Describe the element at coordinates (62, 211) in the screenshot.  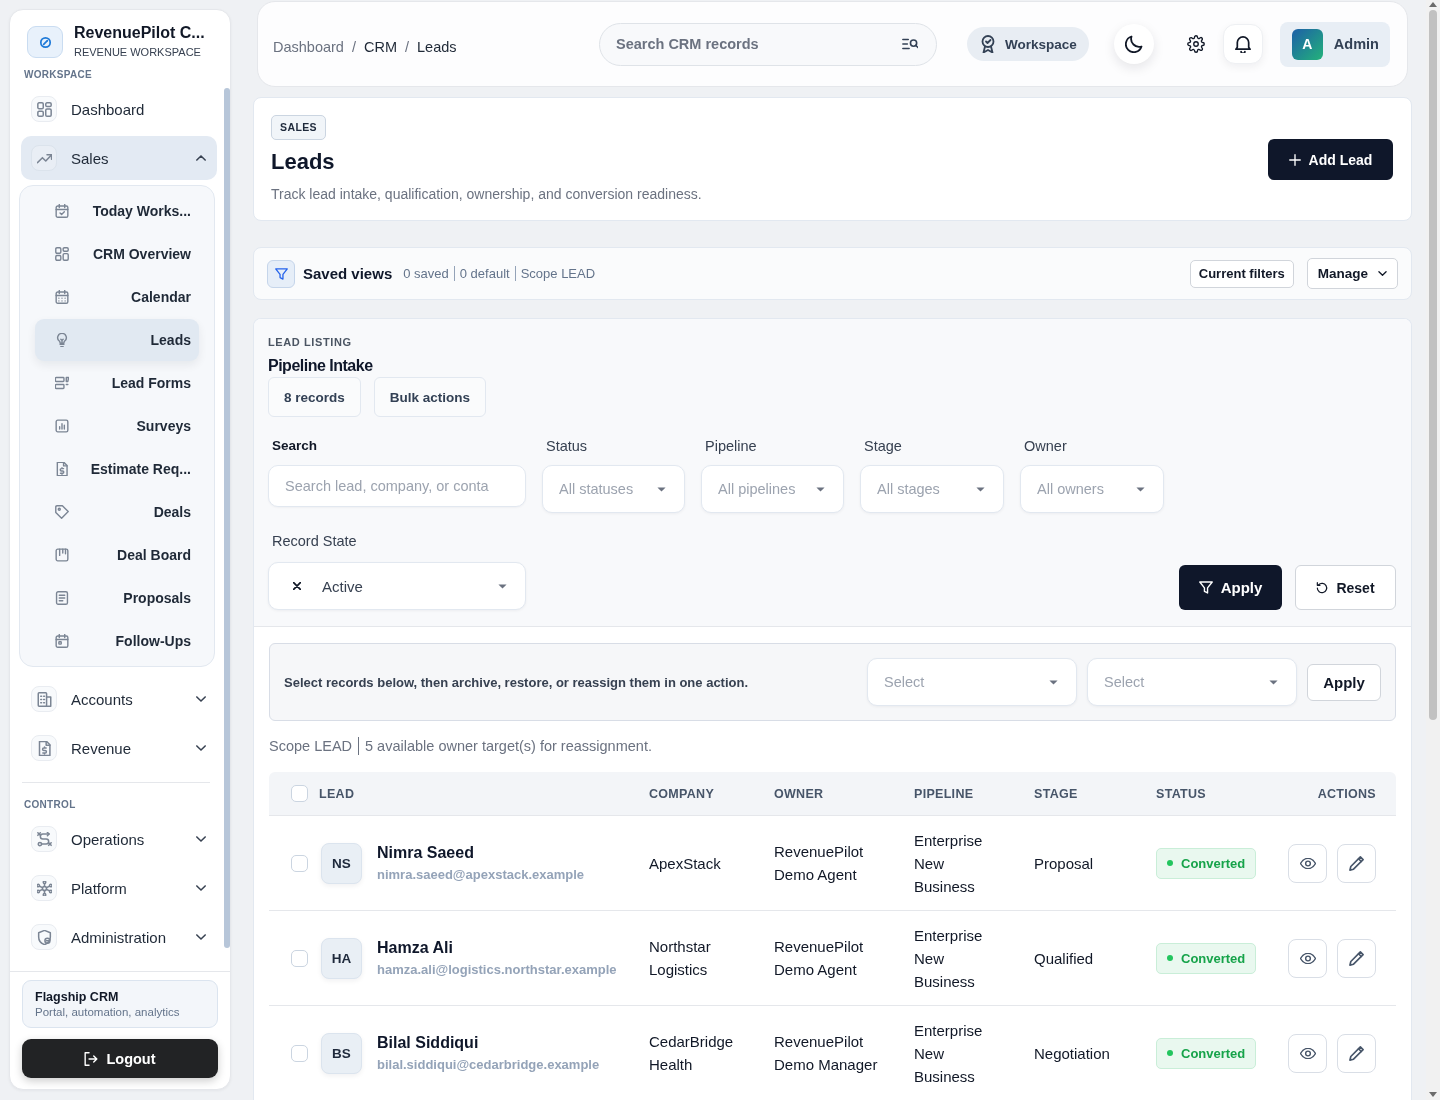
I see `calendar-check-icon` at that location.